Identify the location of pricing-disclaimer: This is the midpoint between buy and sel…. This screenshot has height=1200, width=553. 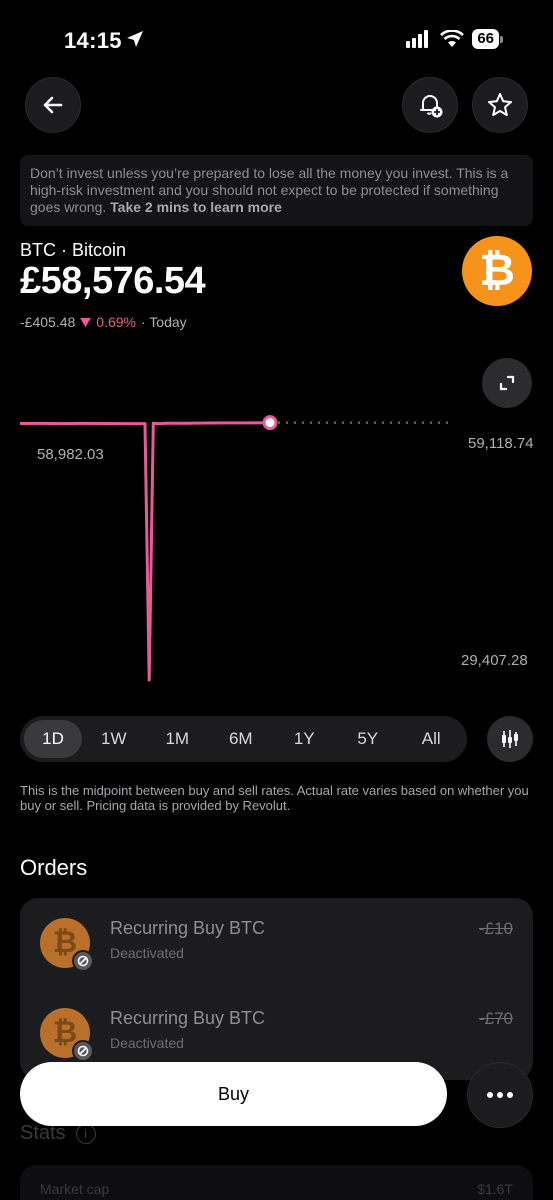
(274, 798).